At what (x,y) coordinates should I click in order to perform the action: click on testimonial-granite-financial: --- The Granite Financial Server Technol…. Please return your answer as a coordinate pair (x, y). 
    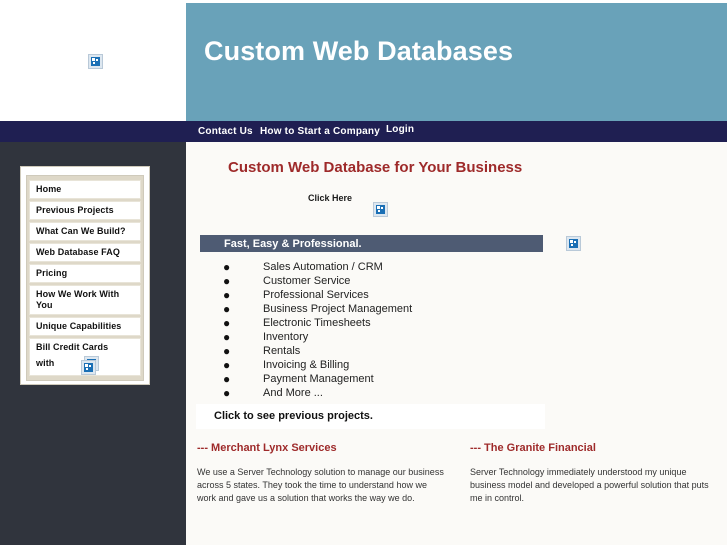
    Looking at the image, I should click on (592, 473).